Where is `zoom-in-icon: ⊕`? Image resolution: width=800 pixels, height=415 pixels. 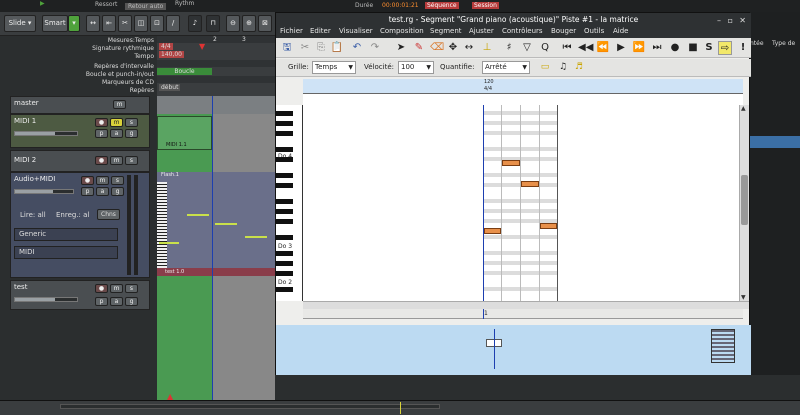
zoom-in-icon: ⊕ is located at coordinates (249, 23).